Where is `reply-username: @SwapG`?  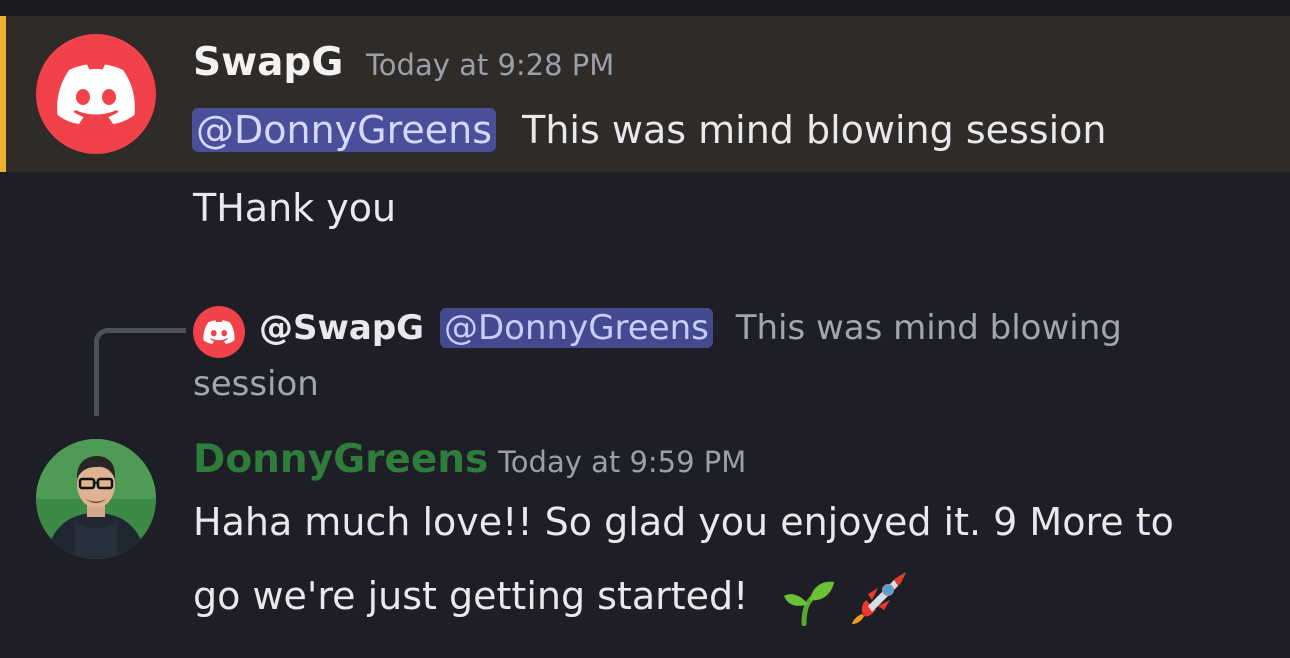 reply-username: @SwapG is located at coordinates (341, 328).